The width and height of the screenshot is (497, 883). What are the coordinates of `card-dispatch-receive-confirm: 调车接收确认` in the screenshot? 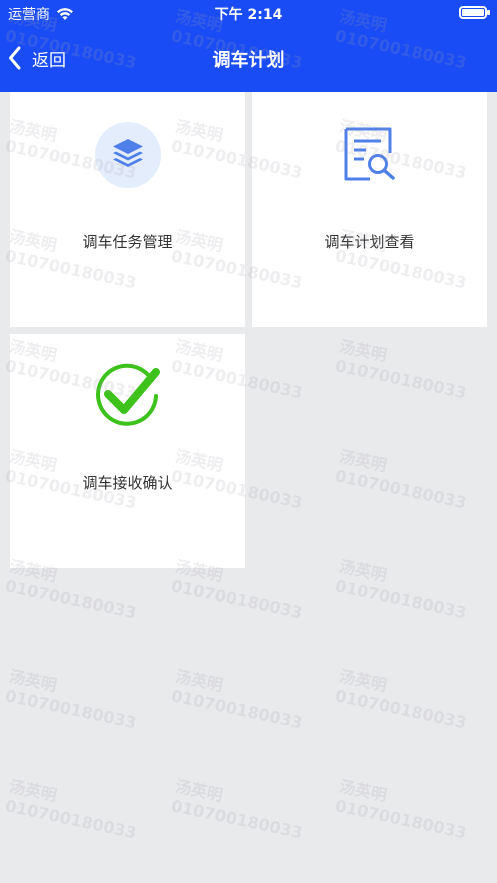 It's located at (127, 451).